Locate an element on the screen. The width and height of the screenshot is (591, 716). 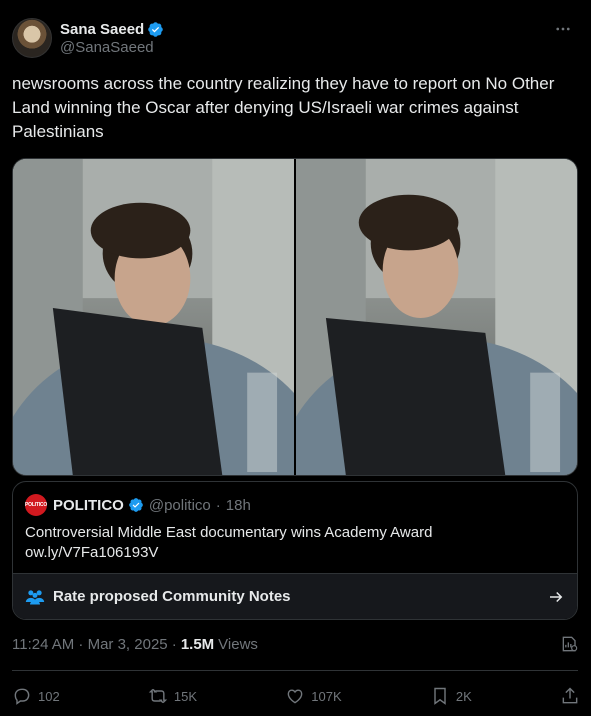
politico-avatar: POLITICO is located at coordinates (36, 505).